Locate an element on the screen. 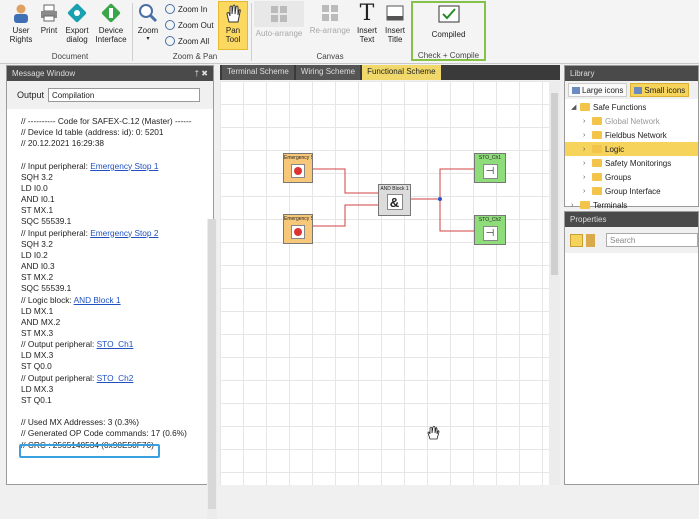 The image size is (699, 519). message-scrollbar is located at coordinates (212, 369).